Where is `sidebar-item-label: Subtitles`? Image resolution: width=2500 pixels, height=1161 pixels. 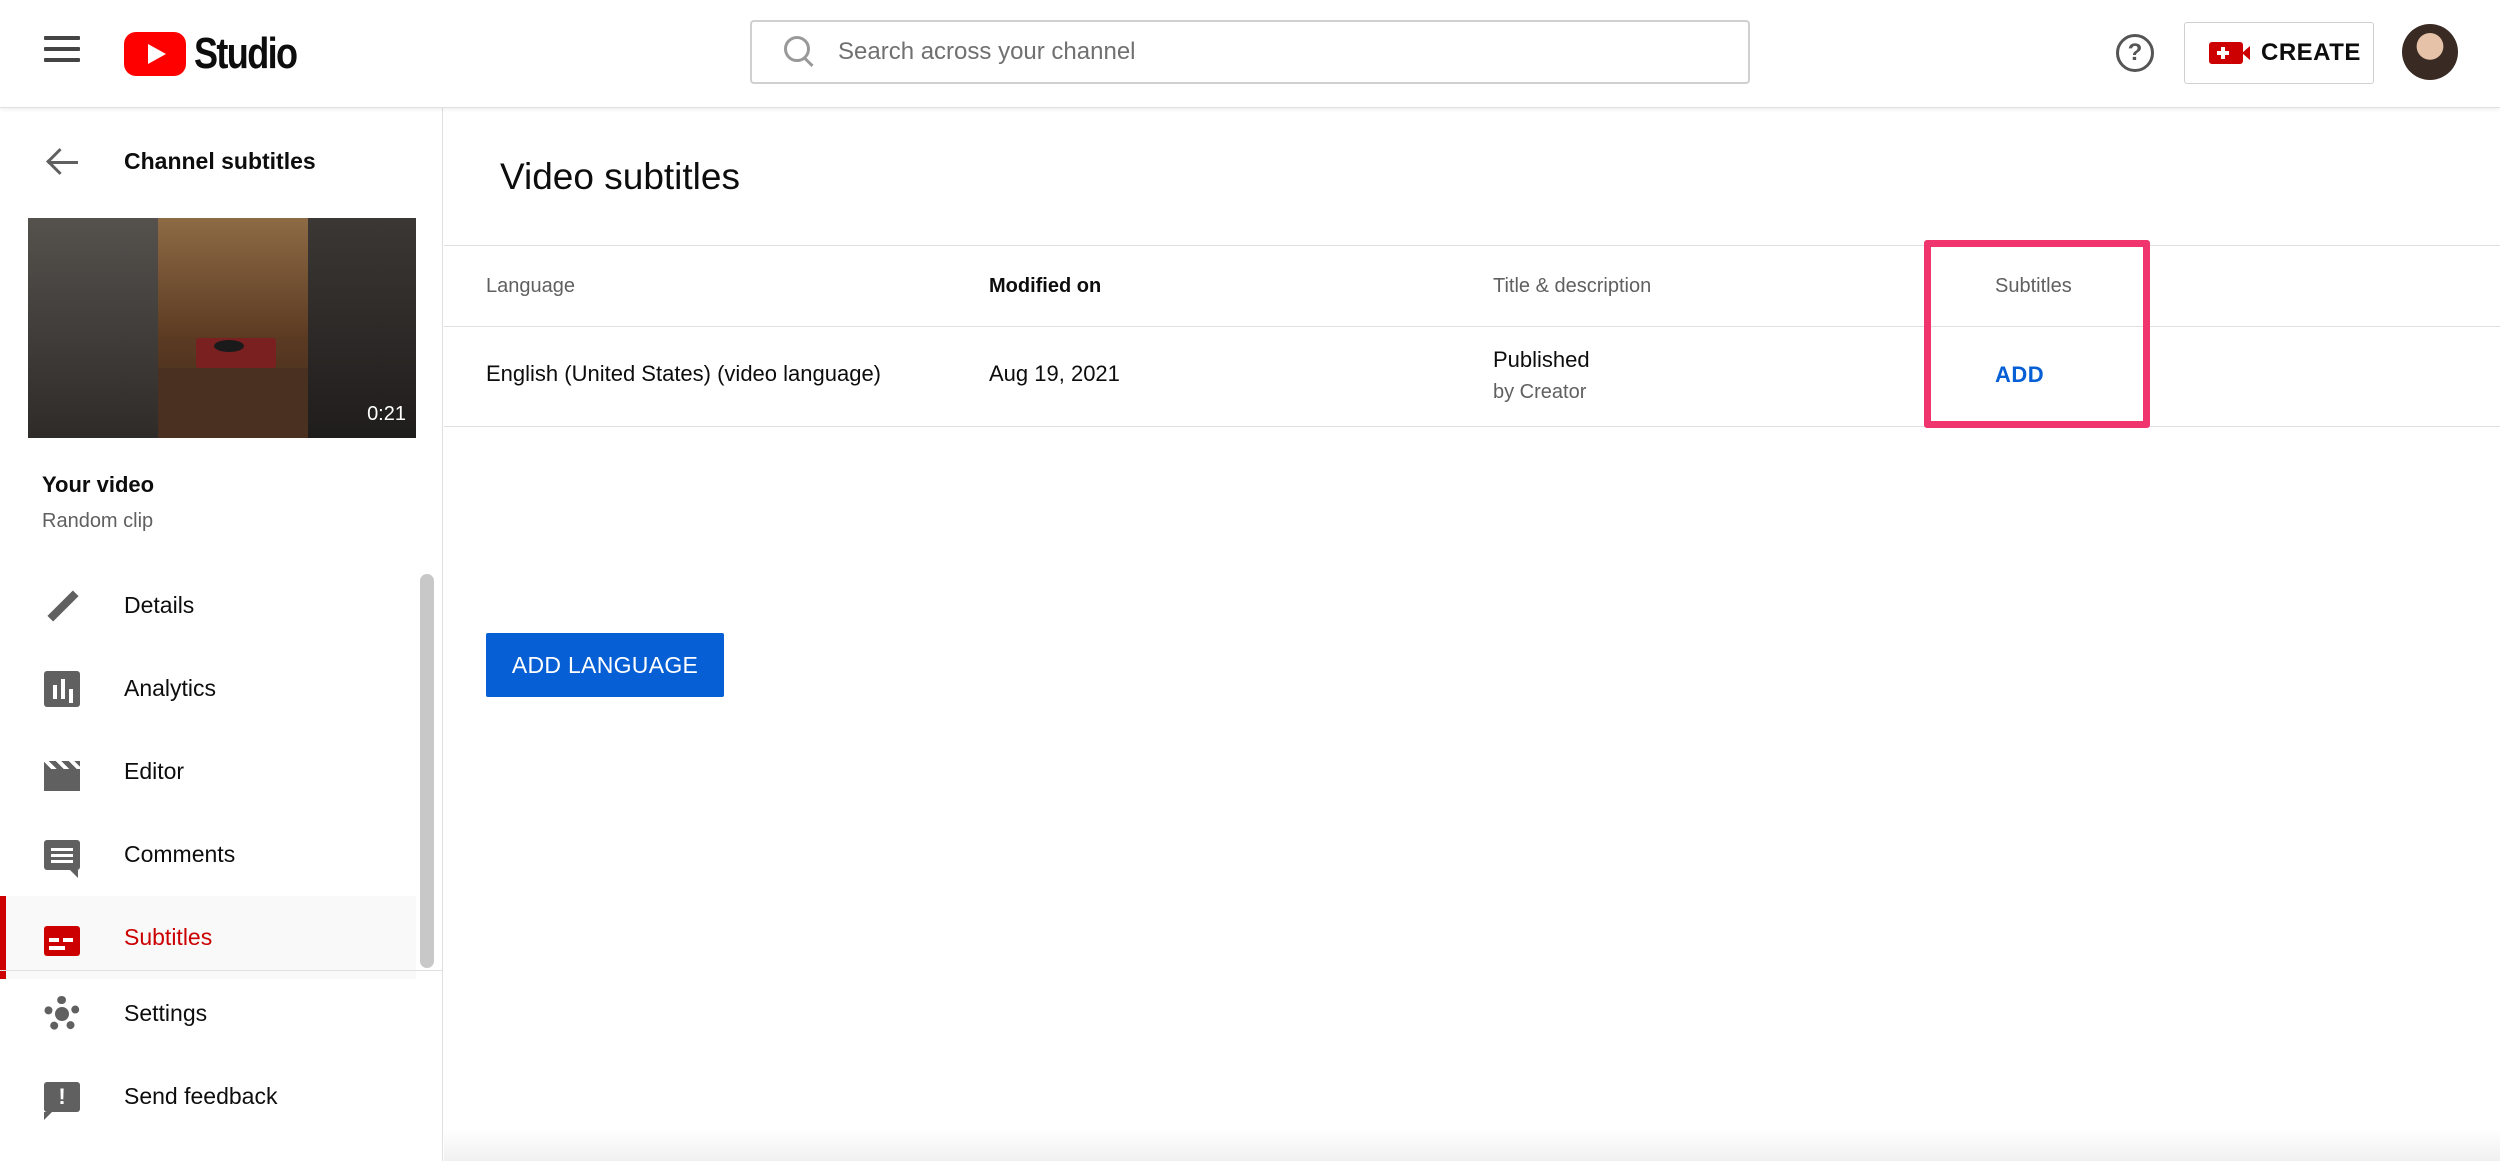 sidebar-item-label: Subtitles is located at coordinates (168, 937).